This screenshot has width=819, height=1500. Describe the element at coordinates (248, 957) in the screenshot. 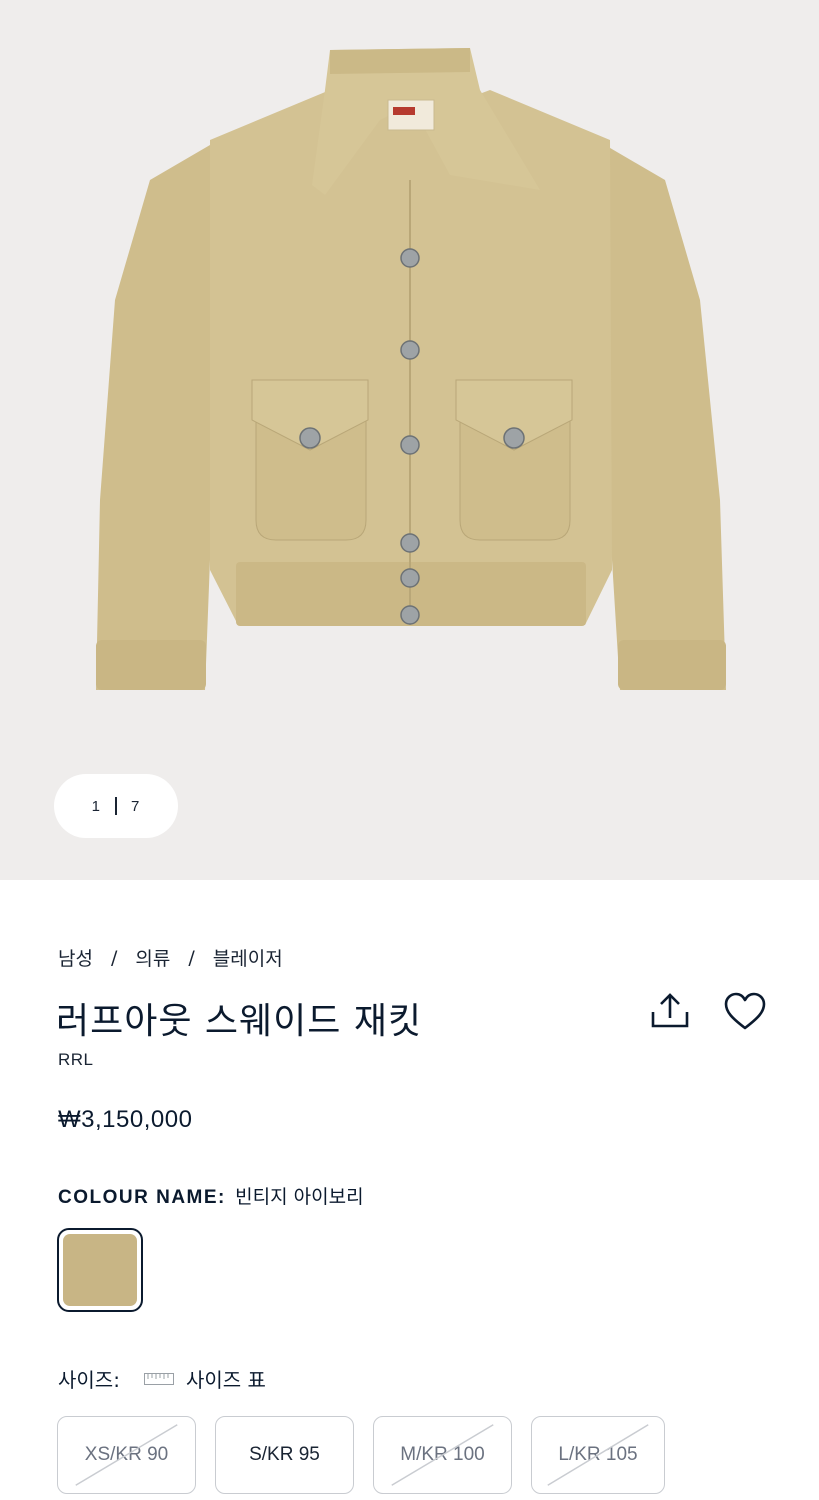

I see `breadcrumb-item-blazers: 블레이저` at that location.